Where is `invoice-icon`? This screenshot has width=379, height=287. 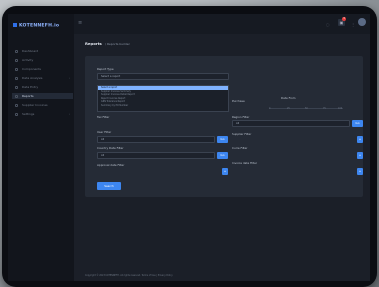 invoice-icon is located at coordinates (16, 105).